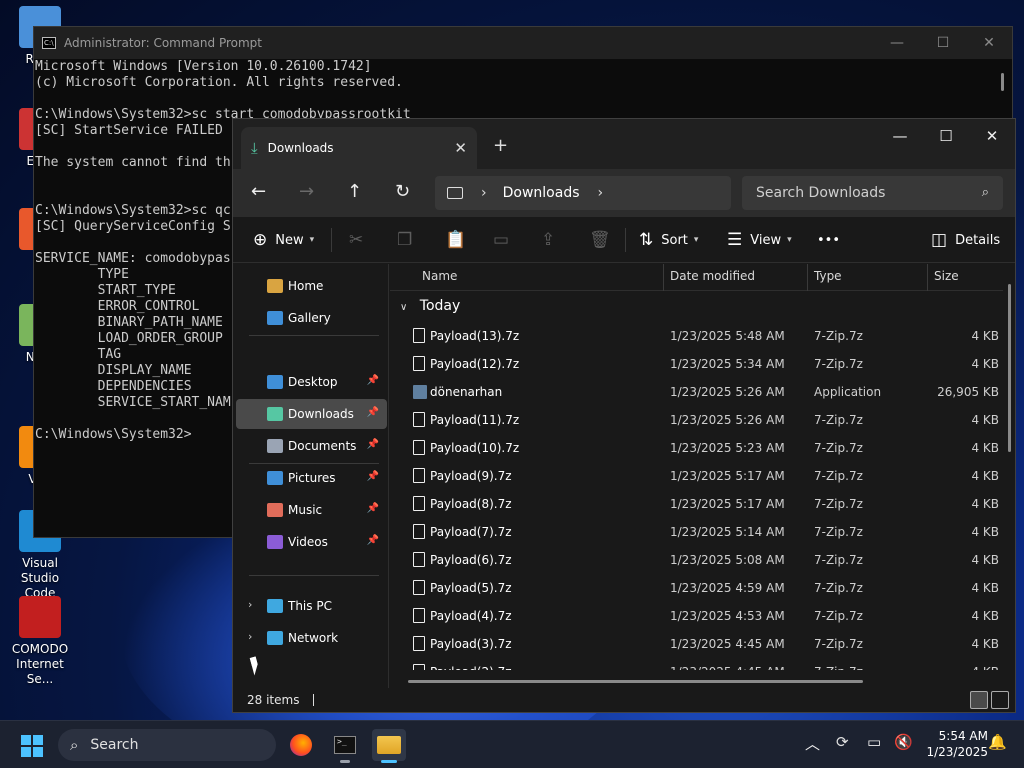 The image size is (1024, 768). I want to click on sidebar-item-documents: Documents 📌, so click(311, 446).